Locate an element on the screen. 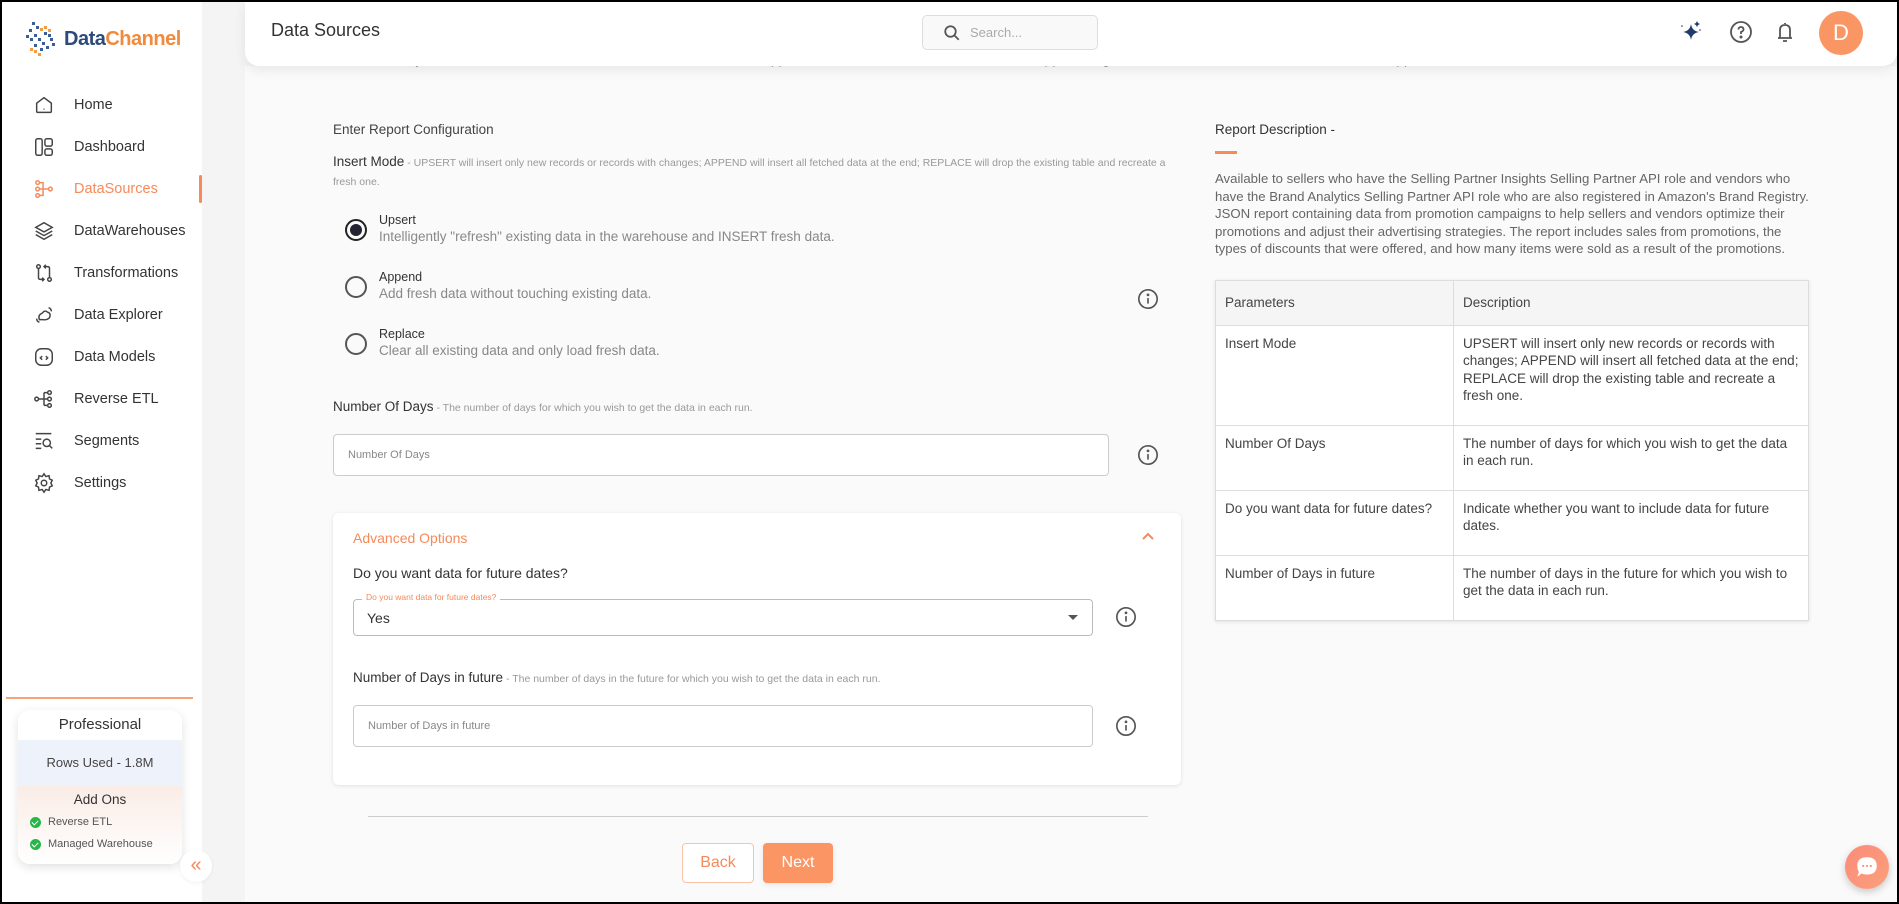  sidebar-item-label: Dashboard is located at coordinates (109, 147).